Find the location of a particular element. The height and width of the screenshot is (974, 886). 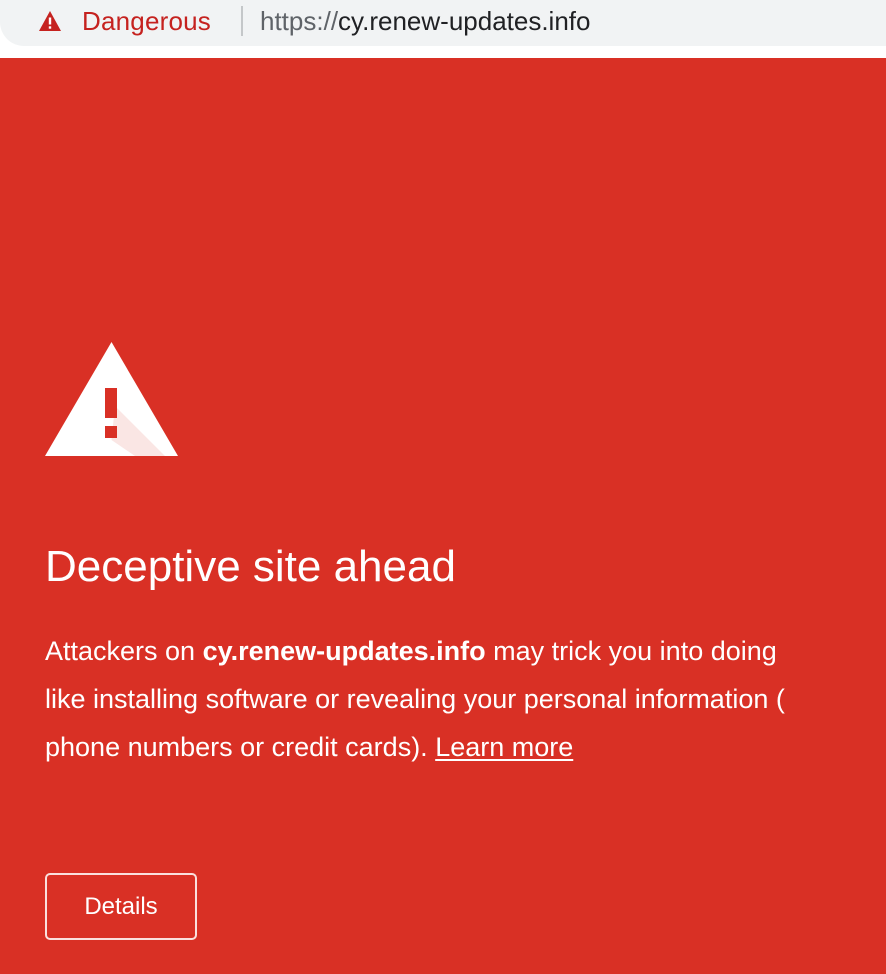

description-text: may trick you into doing is located at coordinates (631, 651).